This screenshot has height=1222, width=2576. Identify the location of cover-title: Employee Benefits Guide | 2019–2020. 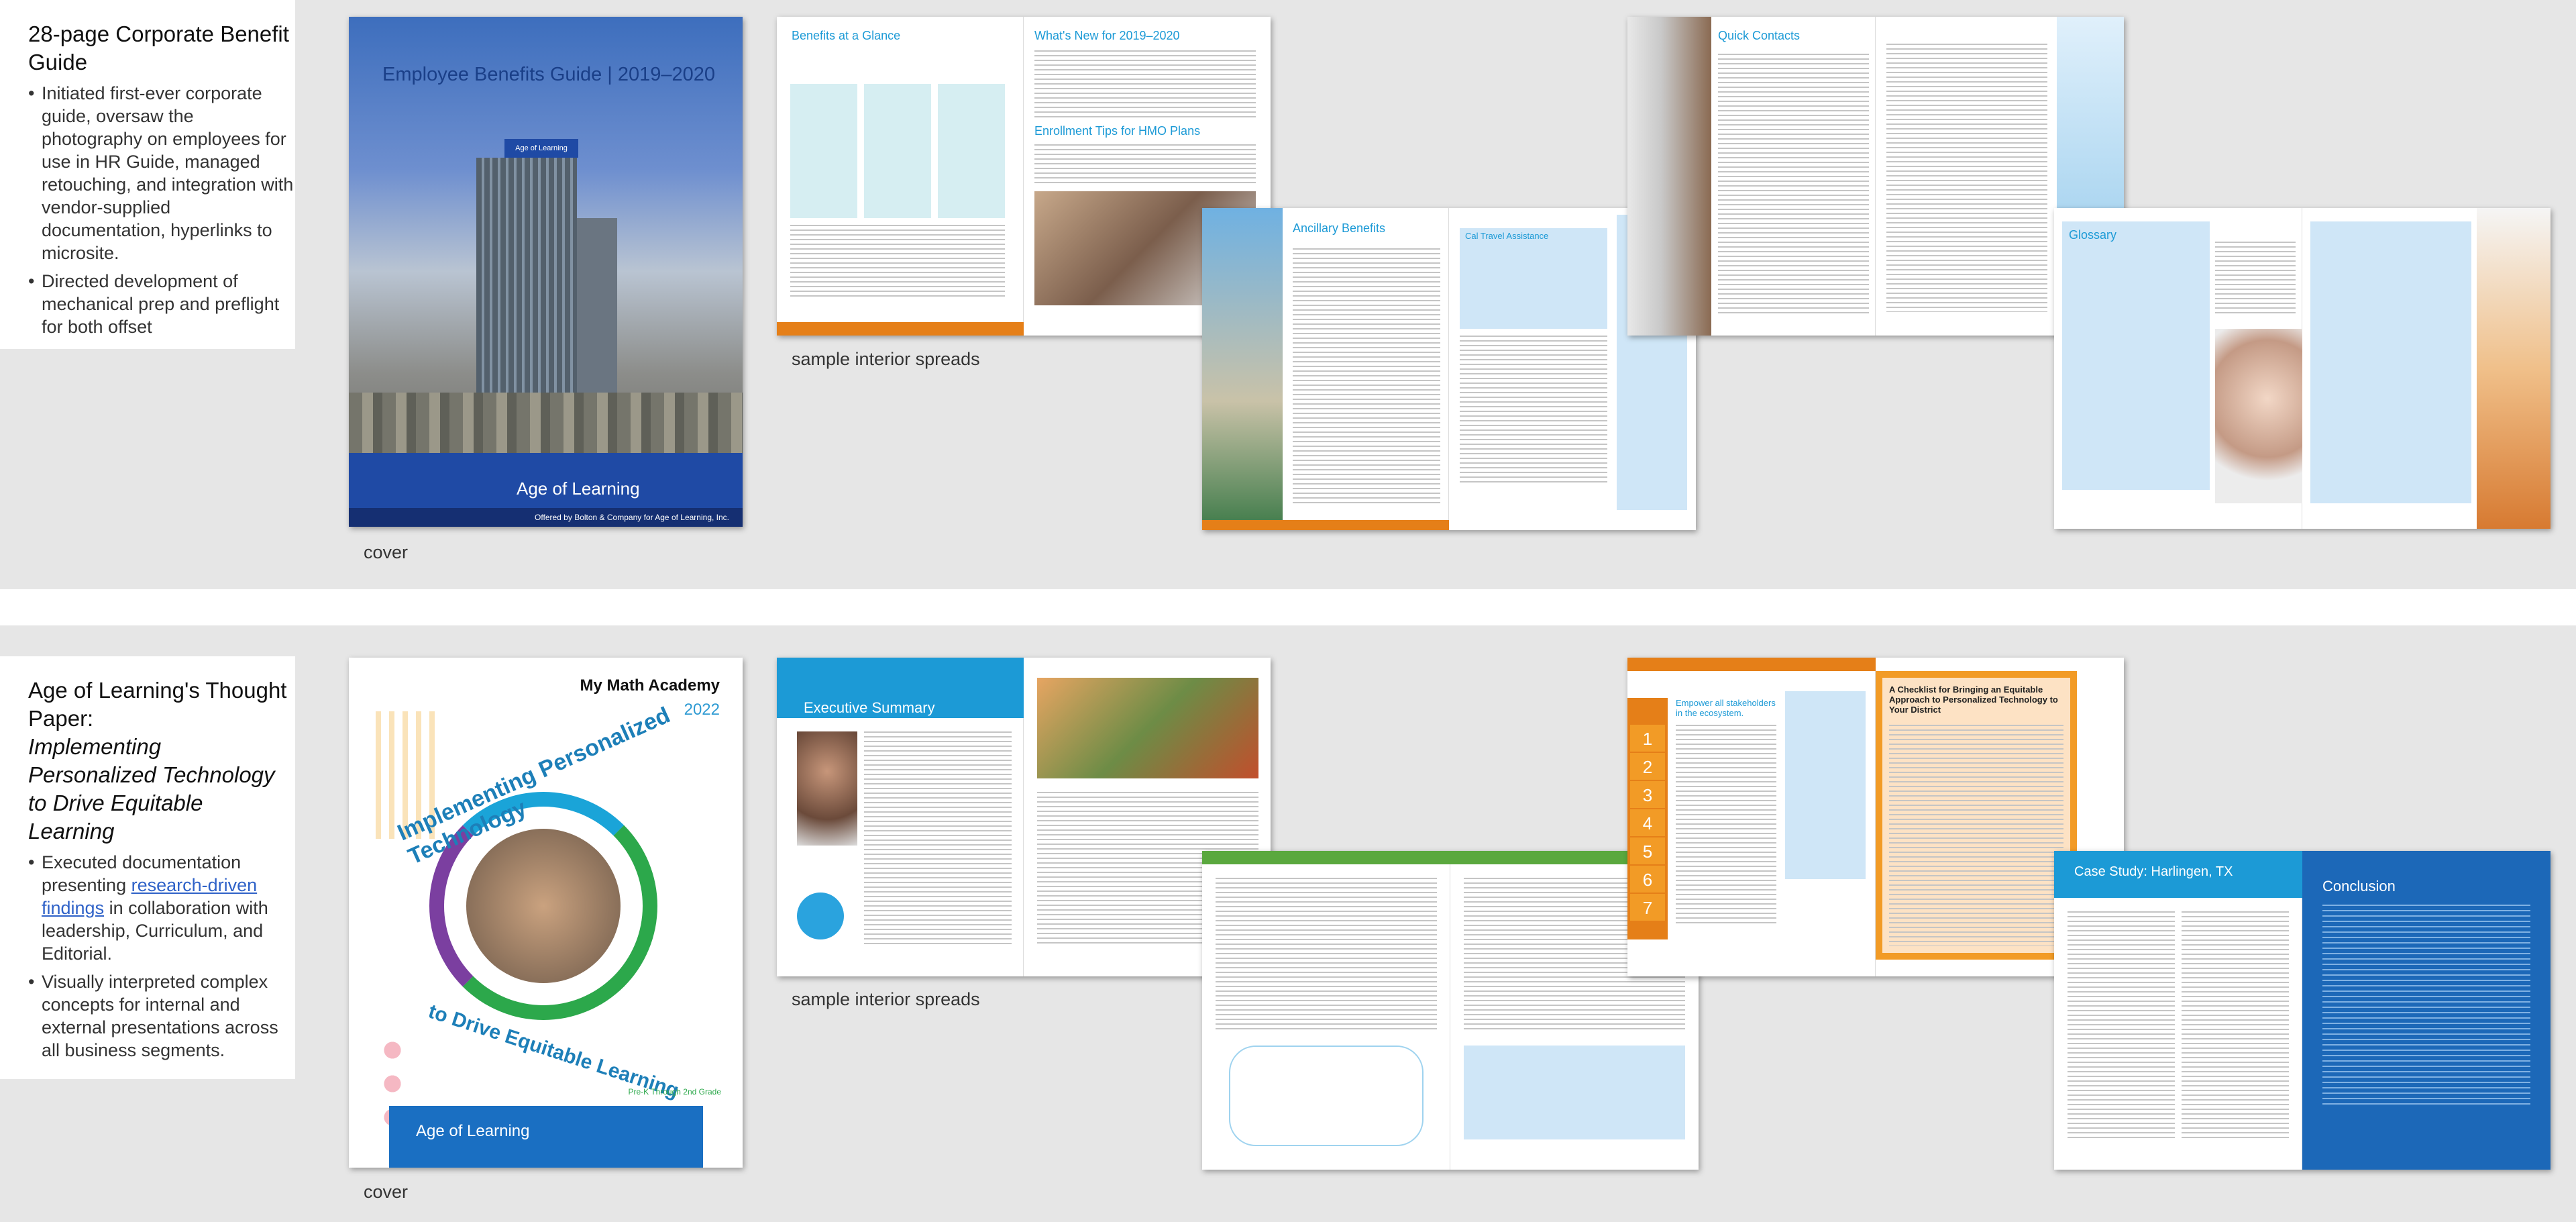
(549, 74).